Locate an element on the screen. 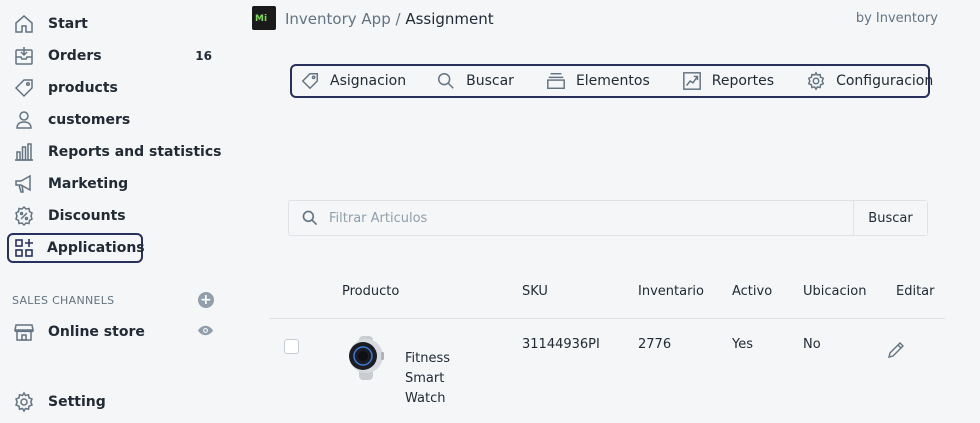  sidebar-item-label: Applications is located at coordinates (96, 248).